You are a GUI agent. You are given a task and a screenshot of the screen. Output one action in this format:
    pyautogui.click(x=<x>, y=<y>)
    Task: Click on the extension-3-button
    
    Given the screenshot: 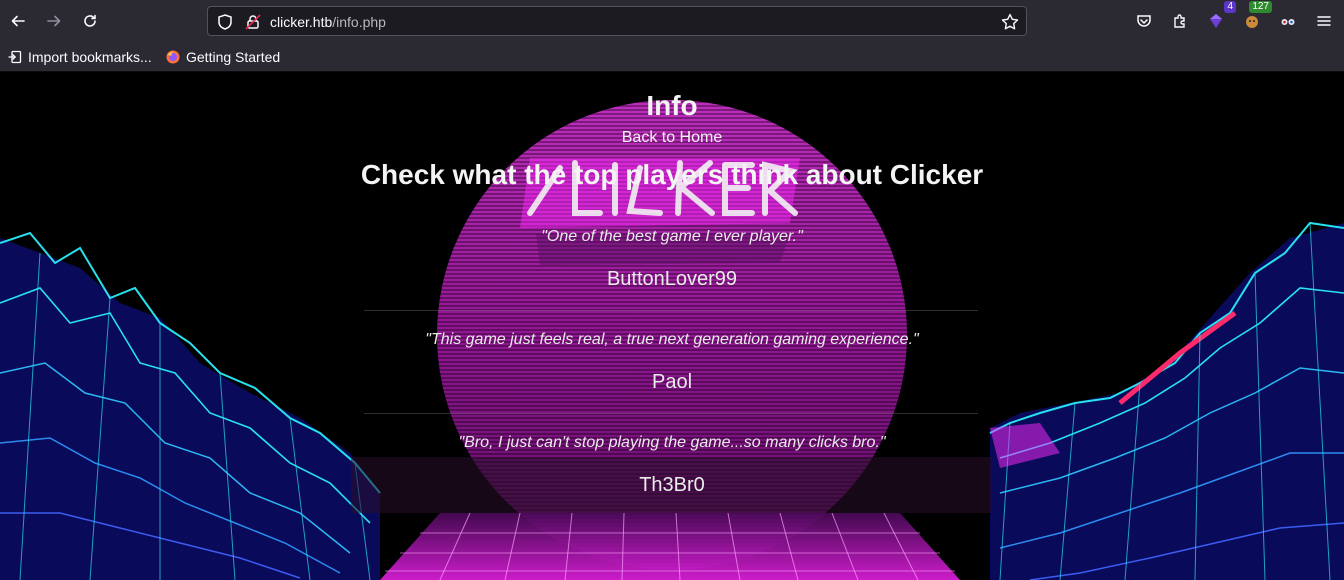 What is the action you would take?
    pyautogui.click(x=1288, y=21)
    